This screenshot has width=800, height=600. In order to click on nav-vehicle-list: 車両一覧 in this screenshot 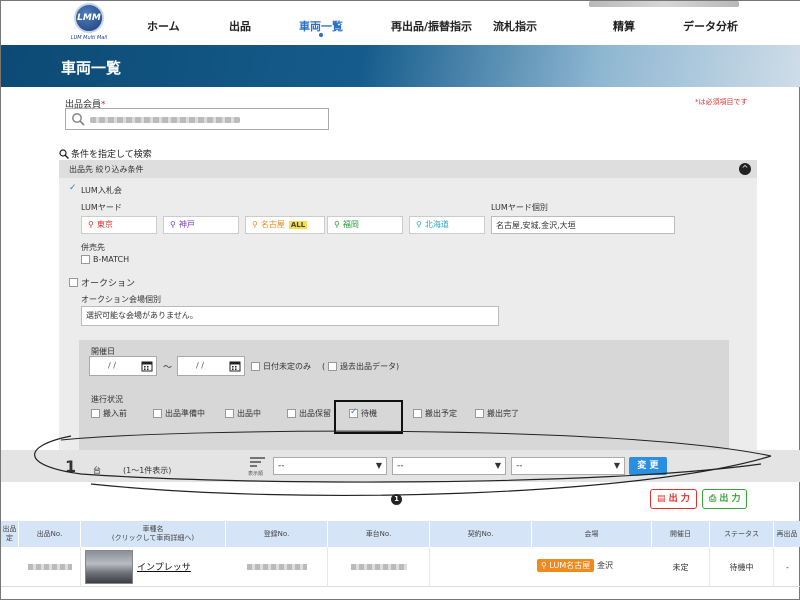, I will do `click(321, 26)`.